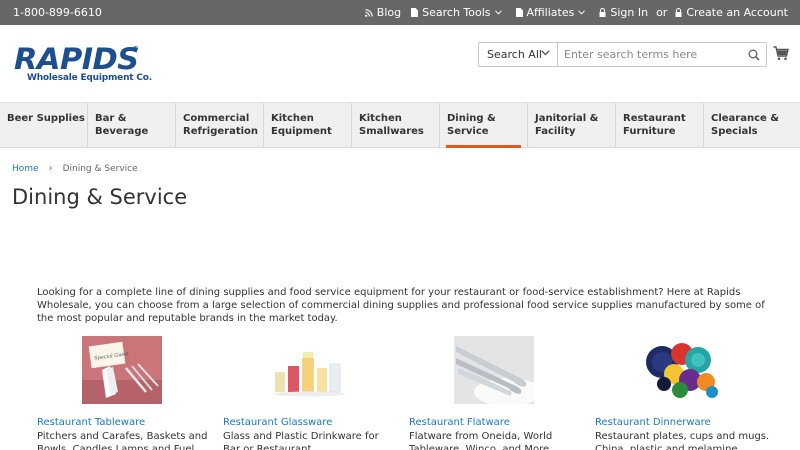  What do you see at coordinates (91, 422) in the screenshot?
I see `category-title: Restaurant Tableware` at bounding box center [91, 422].